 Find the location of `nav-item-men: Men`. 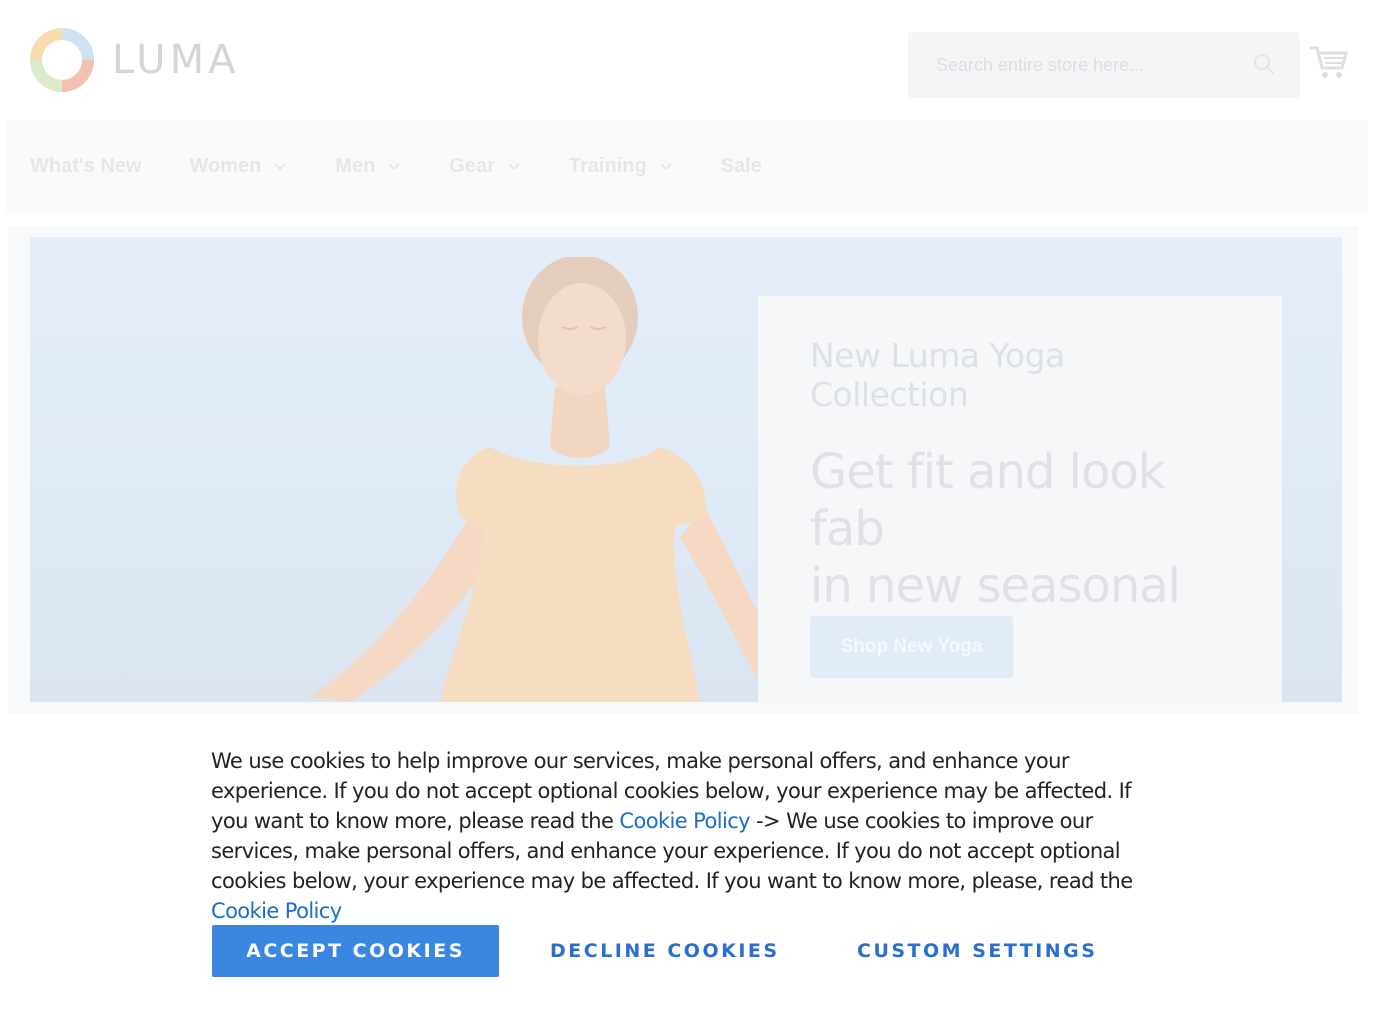

nav-item-men: Men is located at coordinates (368, 166).